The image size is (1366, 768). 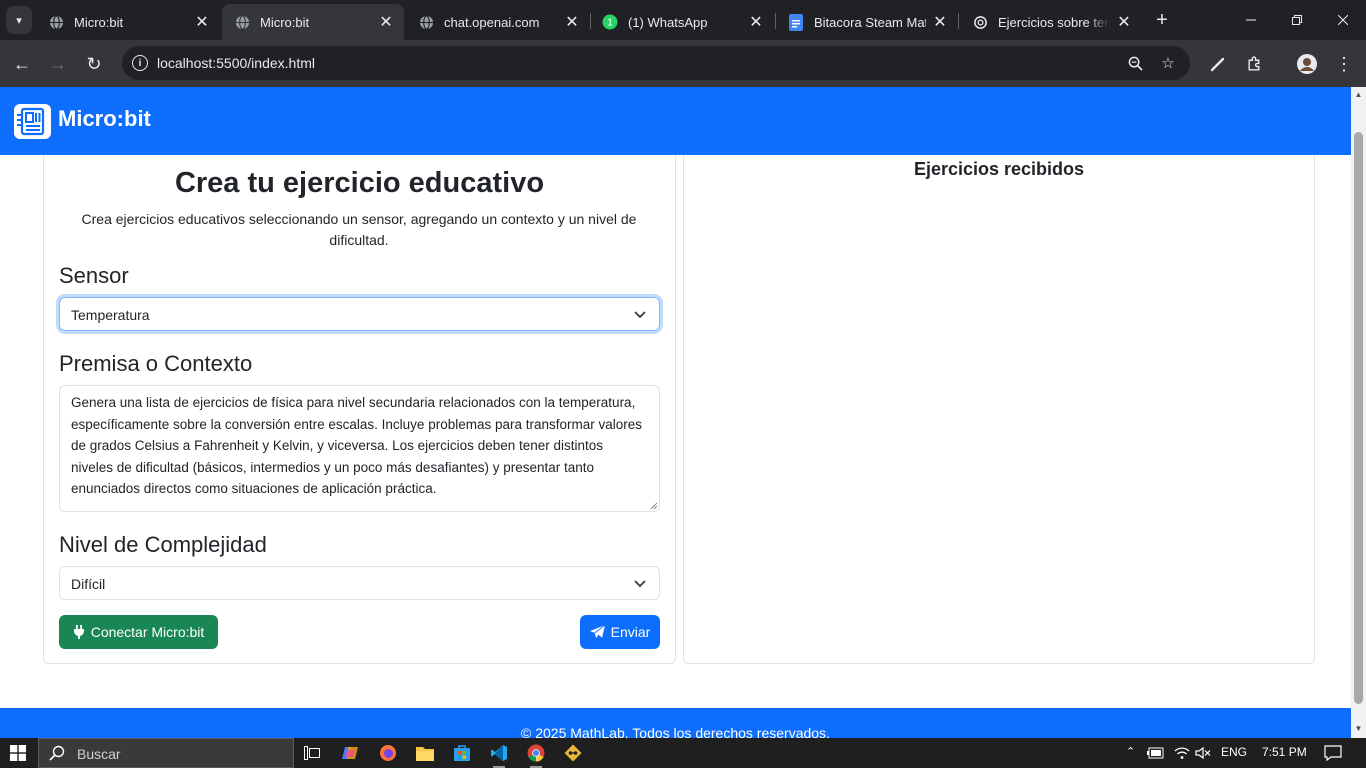 What do you see at coordinates (1284, 752) in the screenshot?
I see `clock: 7:51 PM` at bounding box center [1284, 752].